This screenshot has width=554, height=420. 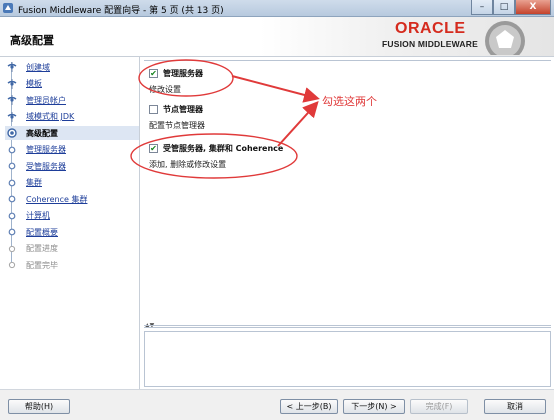 What do you see at coordinates (505, 38) in the screenshot?
I see `fusion-badge-icon` at bounding box center [505, 38].